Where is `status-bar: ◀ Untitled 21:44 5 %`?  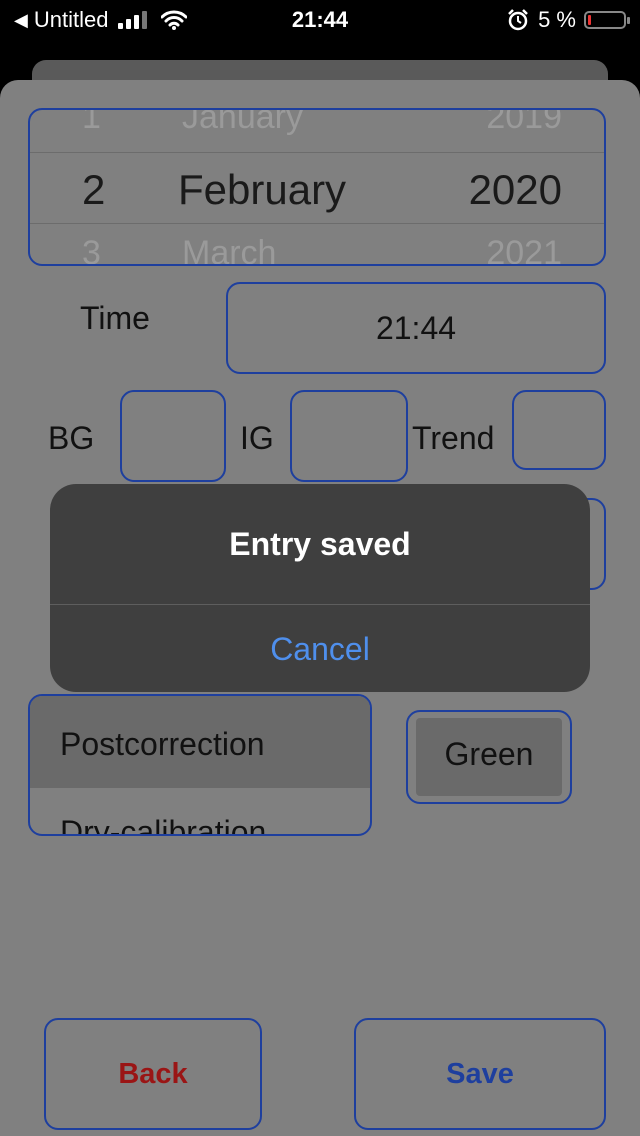
status-bar: ◀ Untitled 21:44 5 % is located at coordinates (320, 20).